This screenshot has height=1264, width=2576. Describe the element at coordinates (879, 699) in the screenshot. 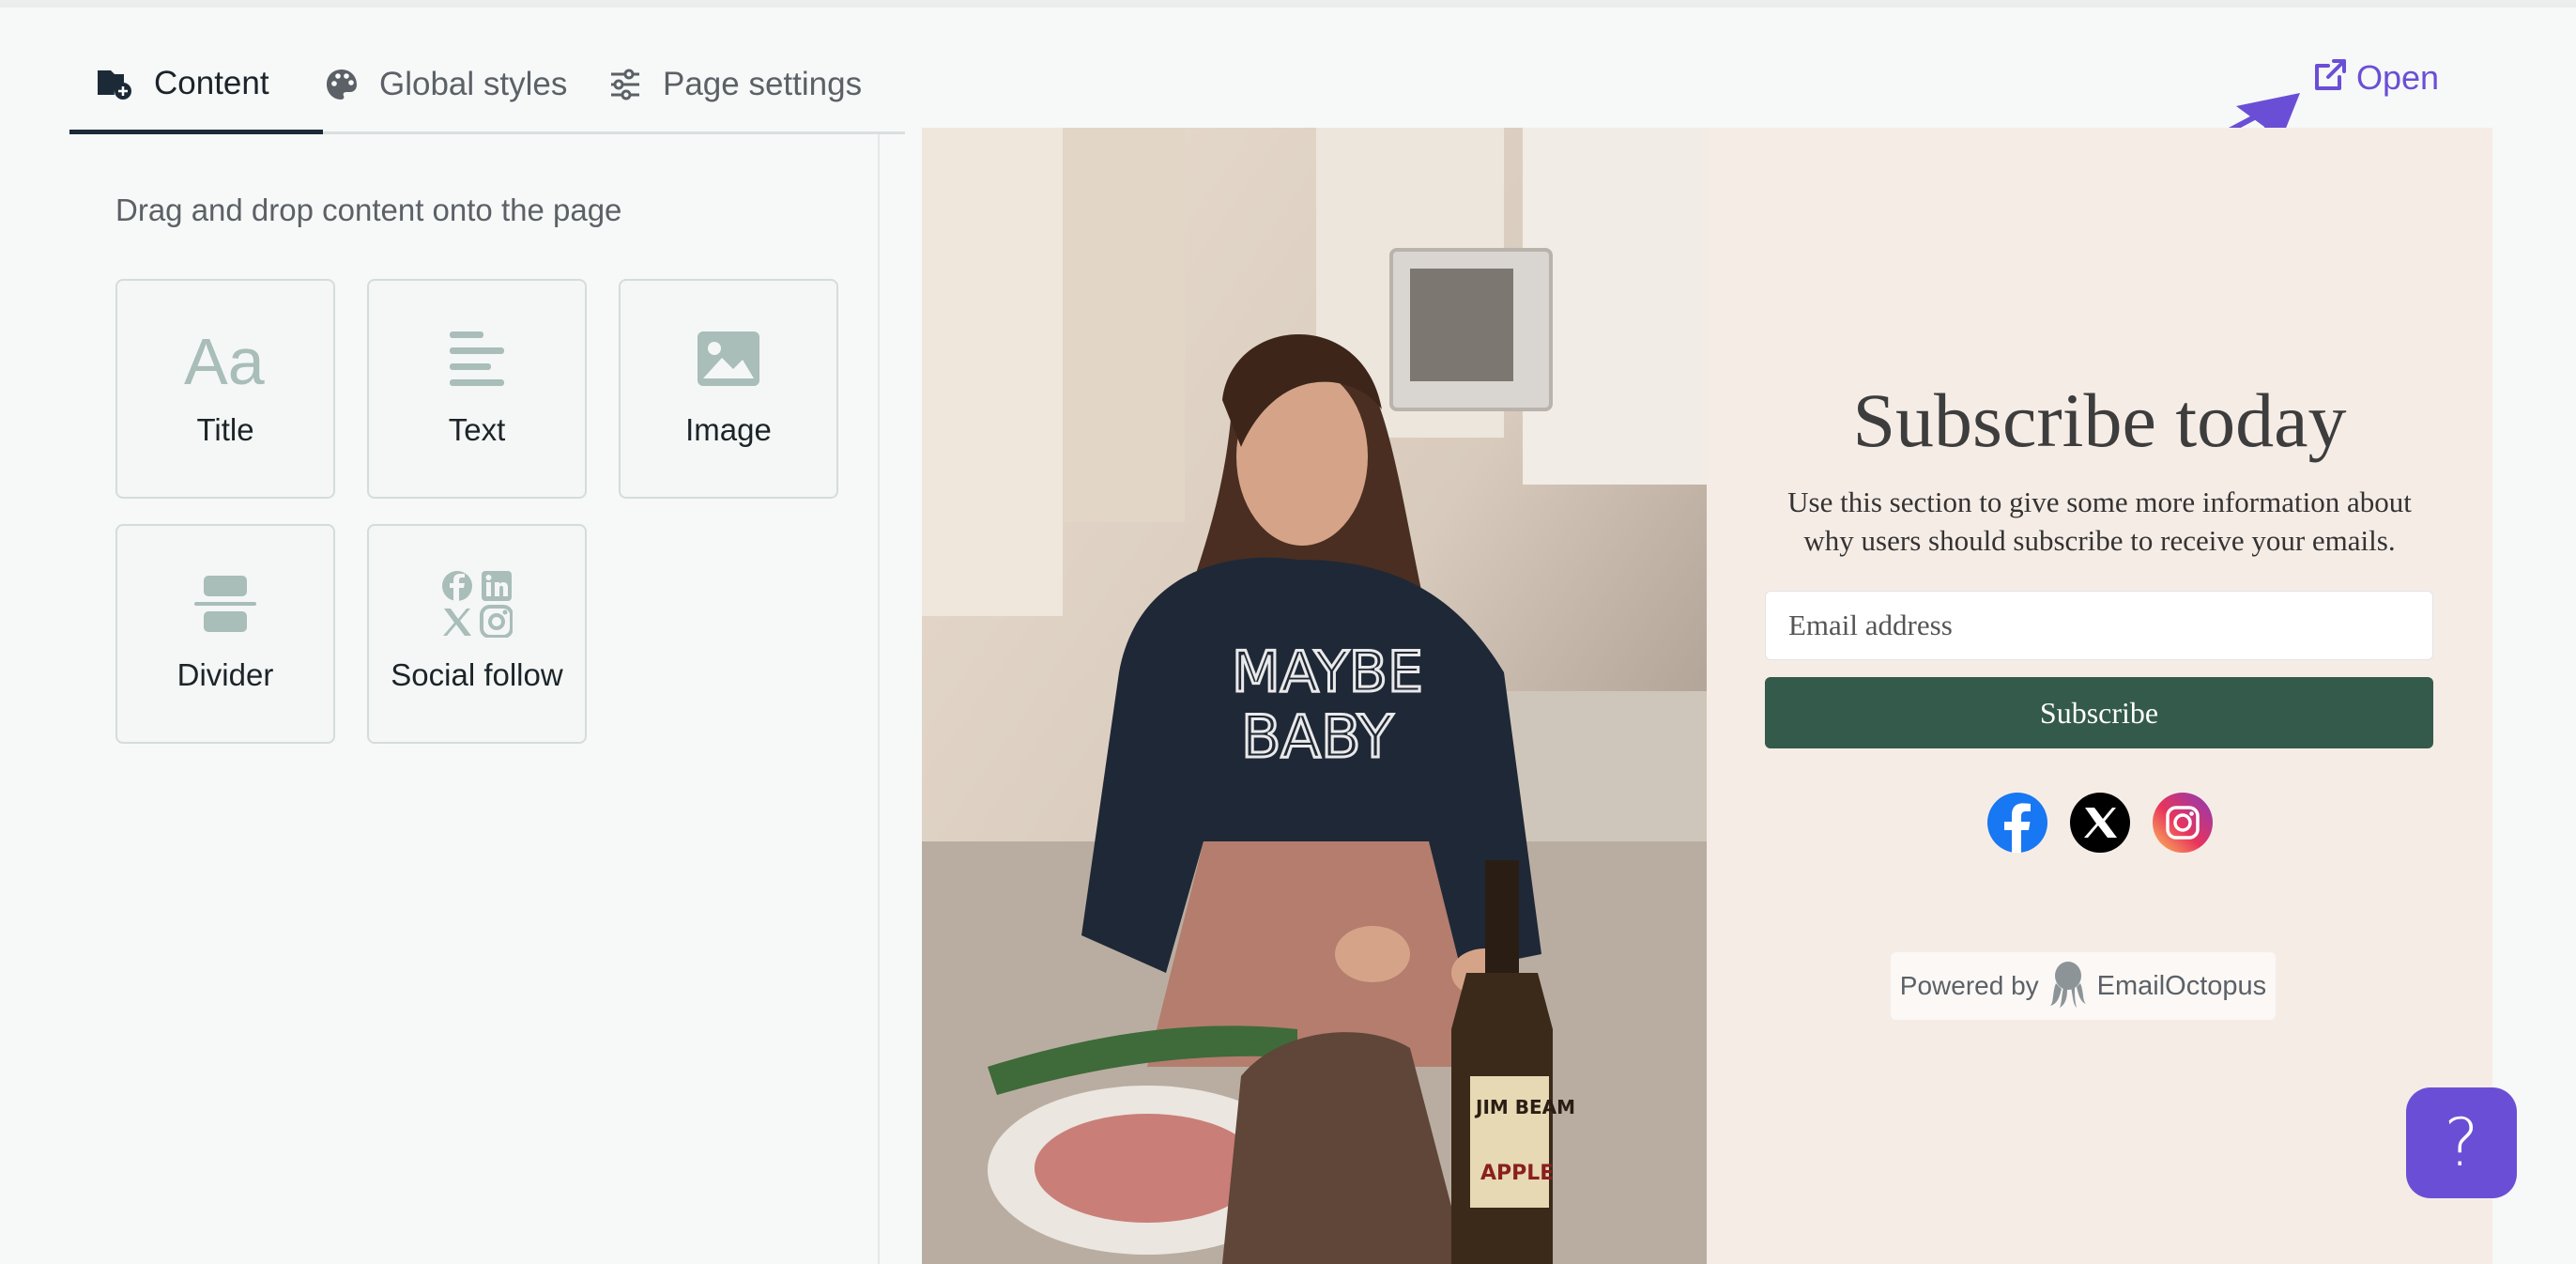

I see `panel-divider` at that location.